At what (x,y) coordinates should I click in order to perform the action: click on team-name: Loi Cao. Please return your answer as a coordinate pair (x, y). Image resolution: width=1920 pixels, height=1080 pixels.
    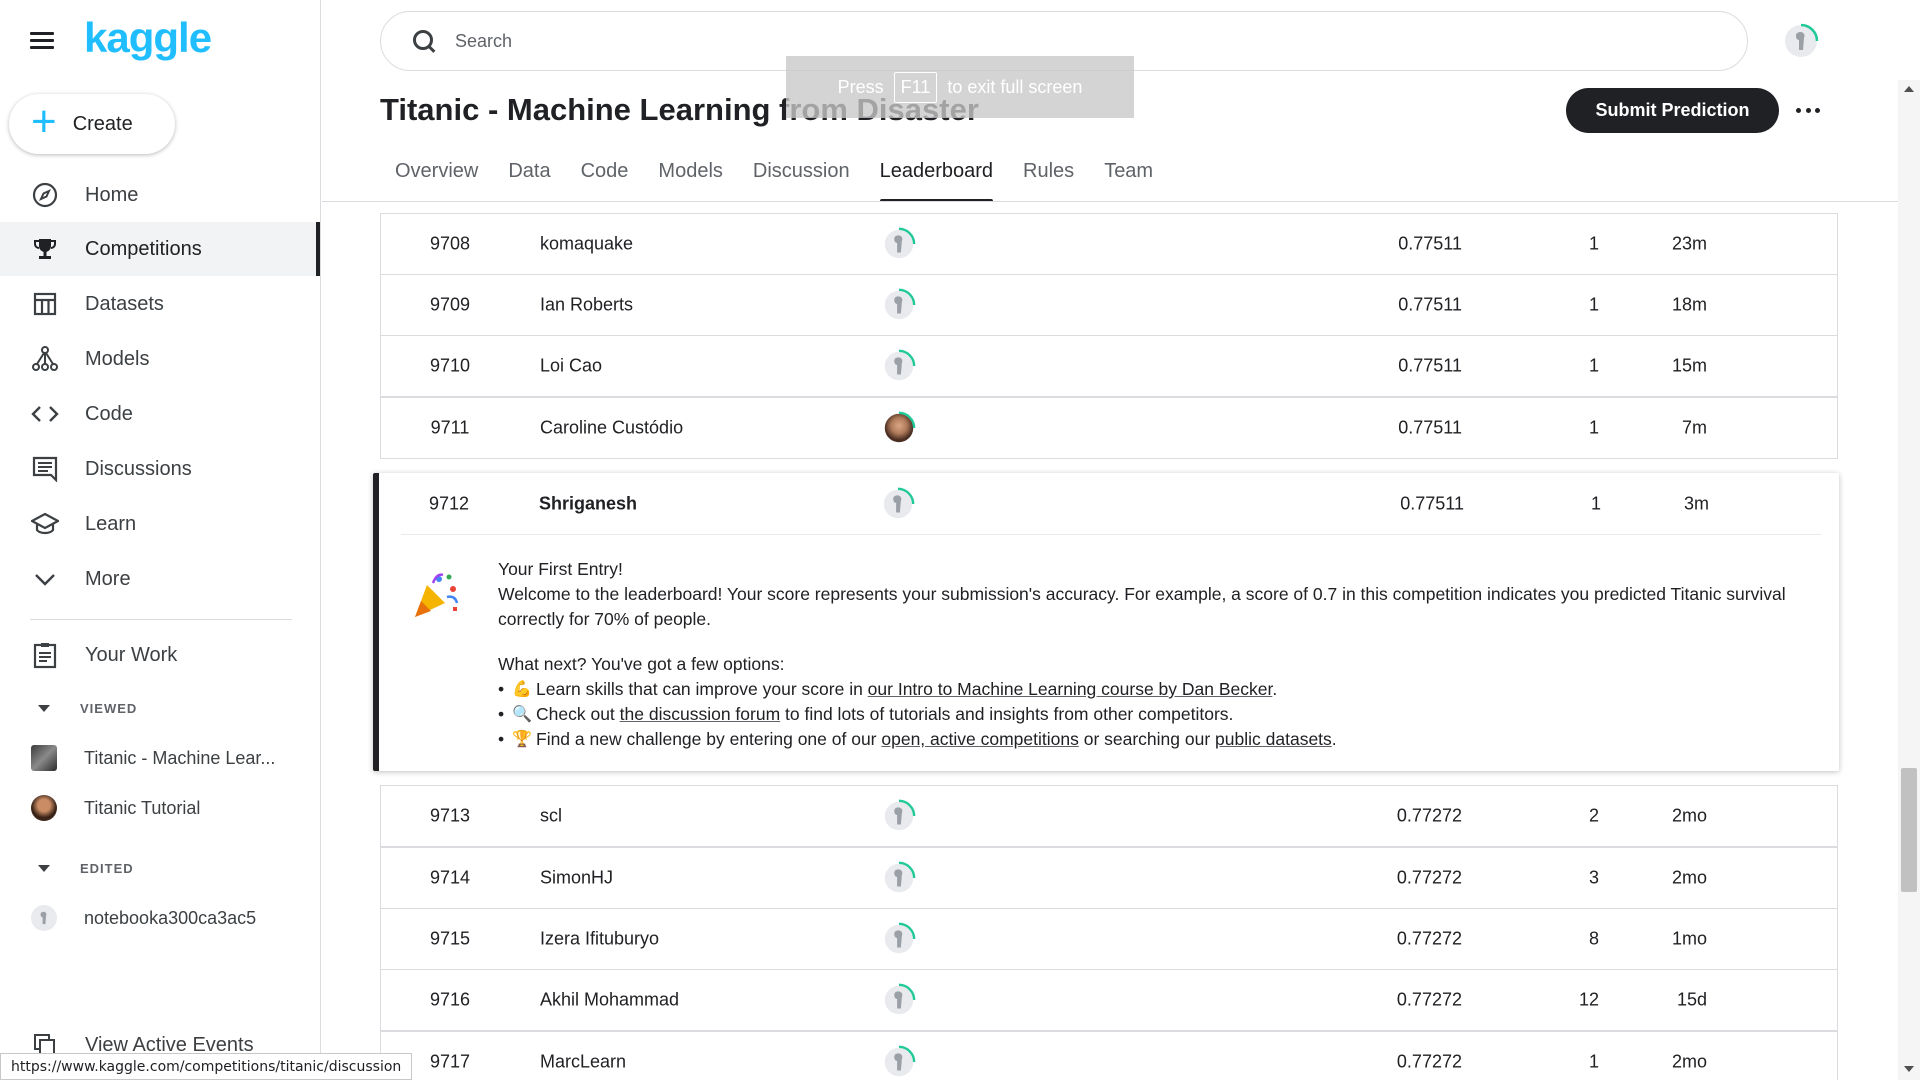
    Looking at the image, I should click on (571, 366).